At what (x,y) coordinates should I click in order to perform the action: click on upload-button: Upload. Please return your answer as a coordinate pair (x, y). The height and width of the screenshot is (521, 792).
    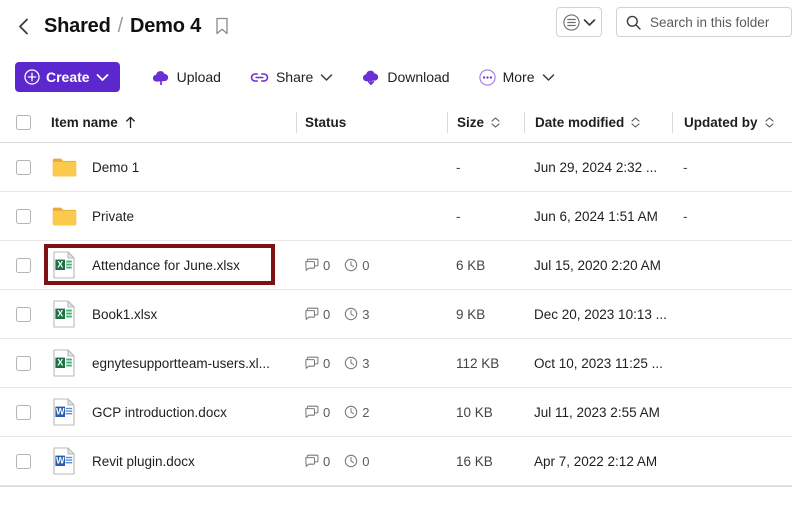
    Looking at the image, I should click on (186, 77).